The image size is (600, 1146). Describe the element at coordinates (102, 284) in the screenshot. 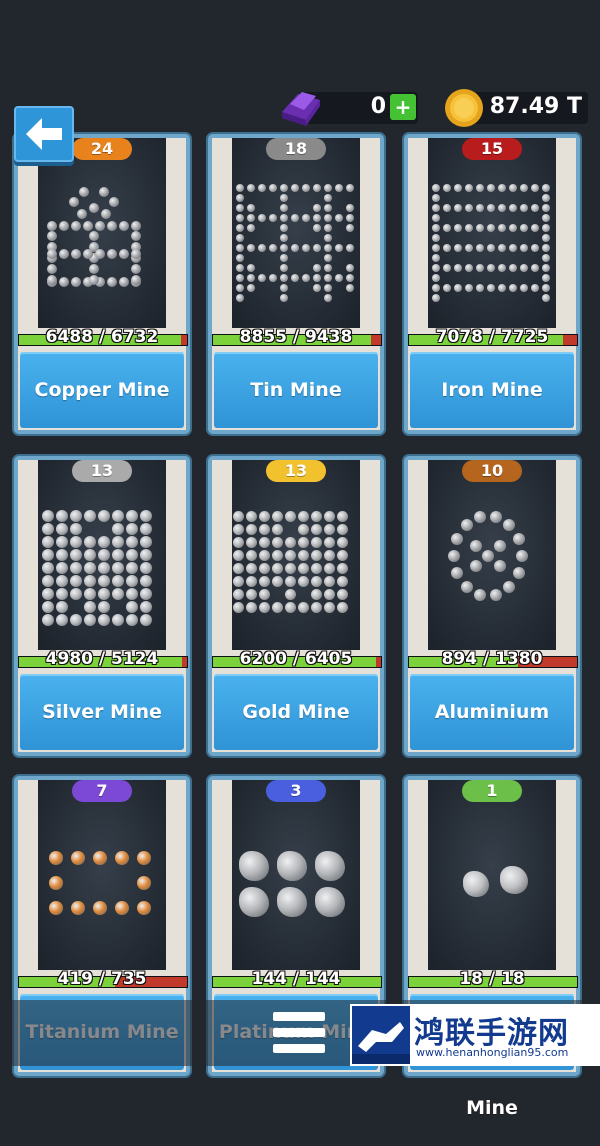

I see `mine-card: 24 6488 / 6732 Copper Mine` at that location.